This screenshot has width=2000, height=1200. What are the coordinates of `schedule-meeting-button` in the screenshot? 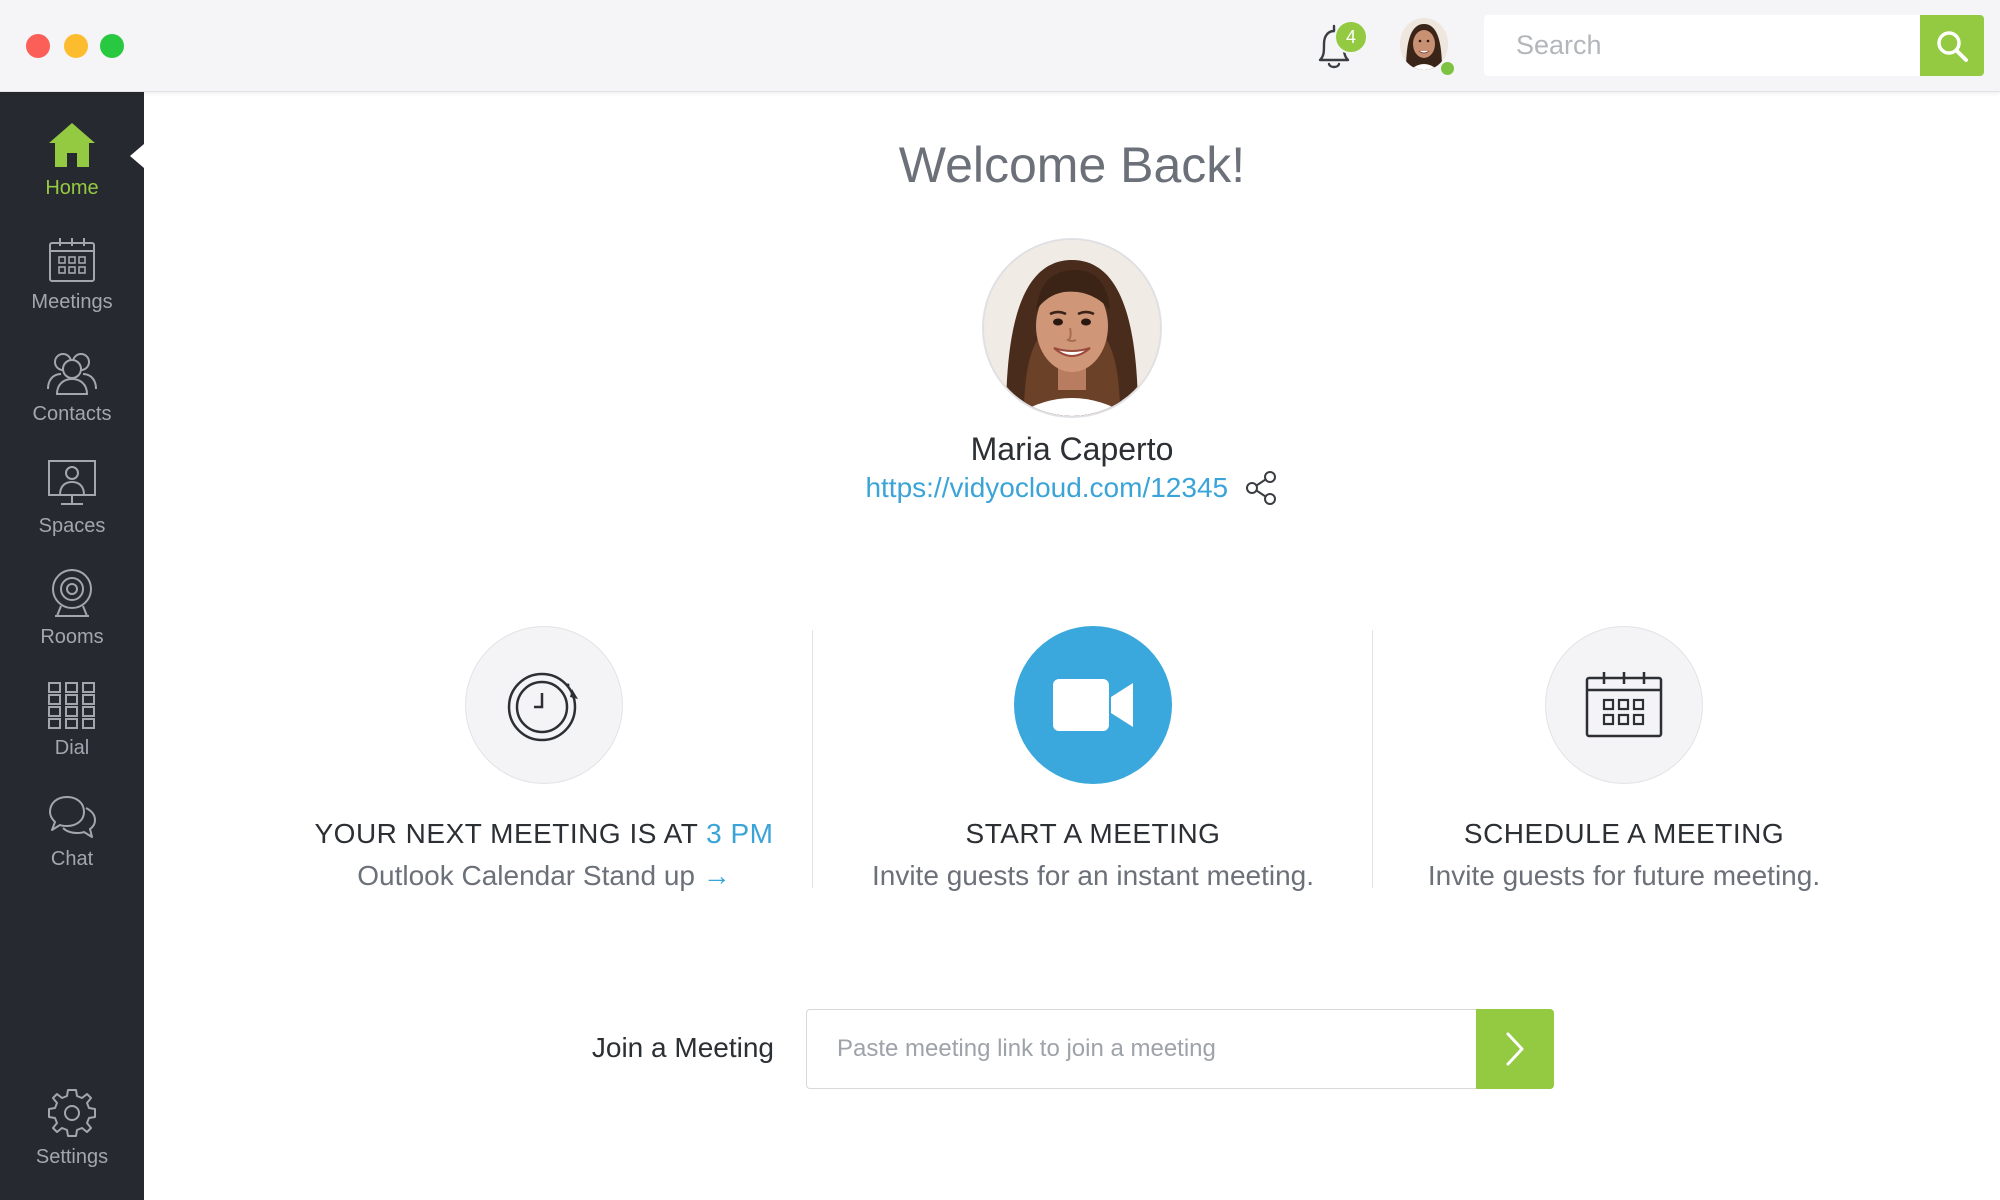 It's located at (1624, 705).